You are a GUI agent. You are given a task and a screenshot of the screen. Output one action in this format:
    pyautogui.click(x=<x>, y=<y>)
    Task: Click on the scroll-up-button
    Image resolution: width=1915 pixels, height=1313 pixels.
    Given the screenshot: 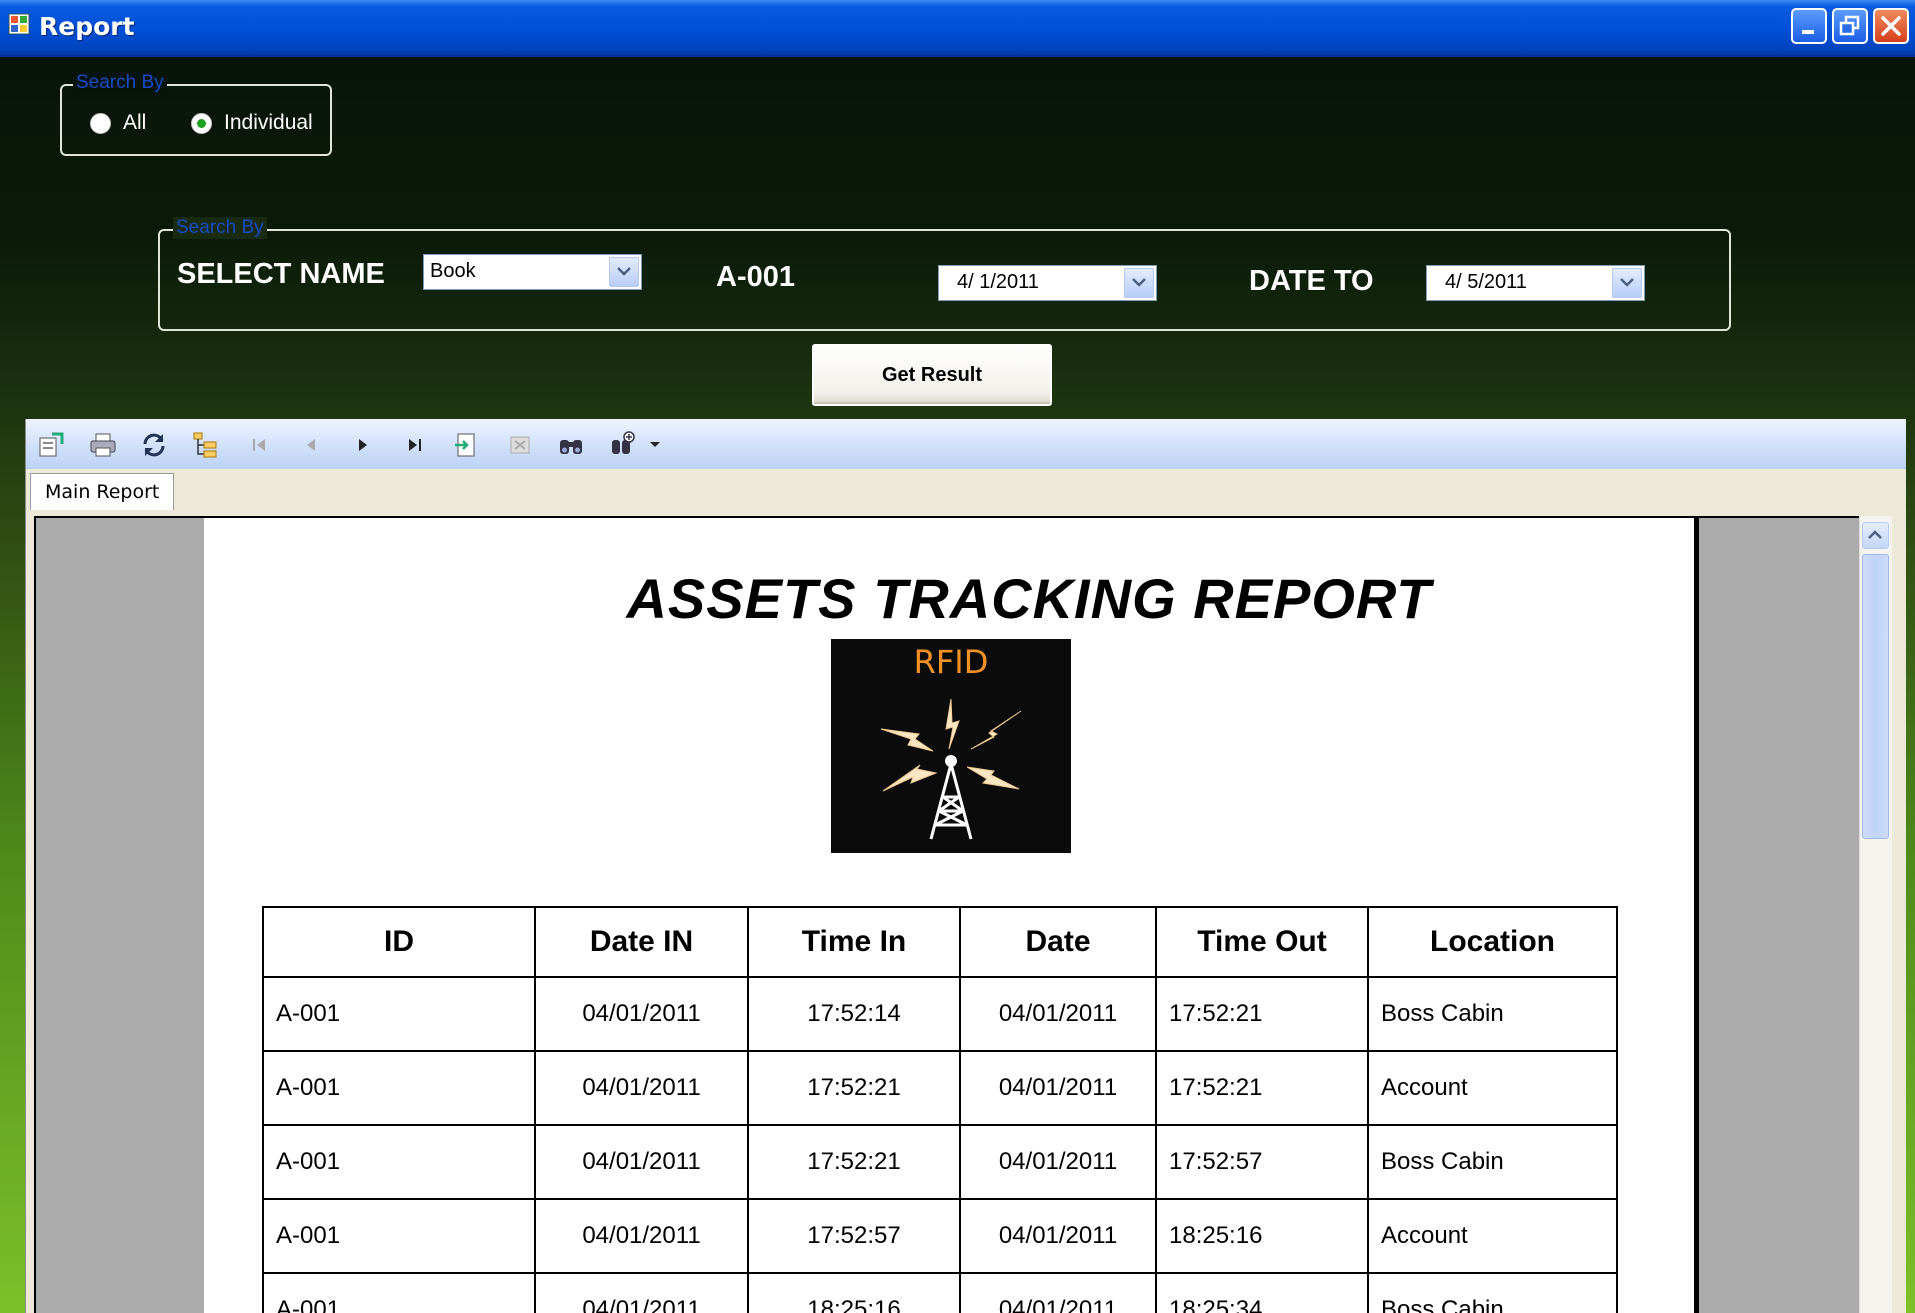 What is the action you would take?
    pyautogui.click(x=1875, y=535)
    